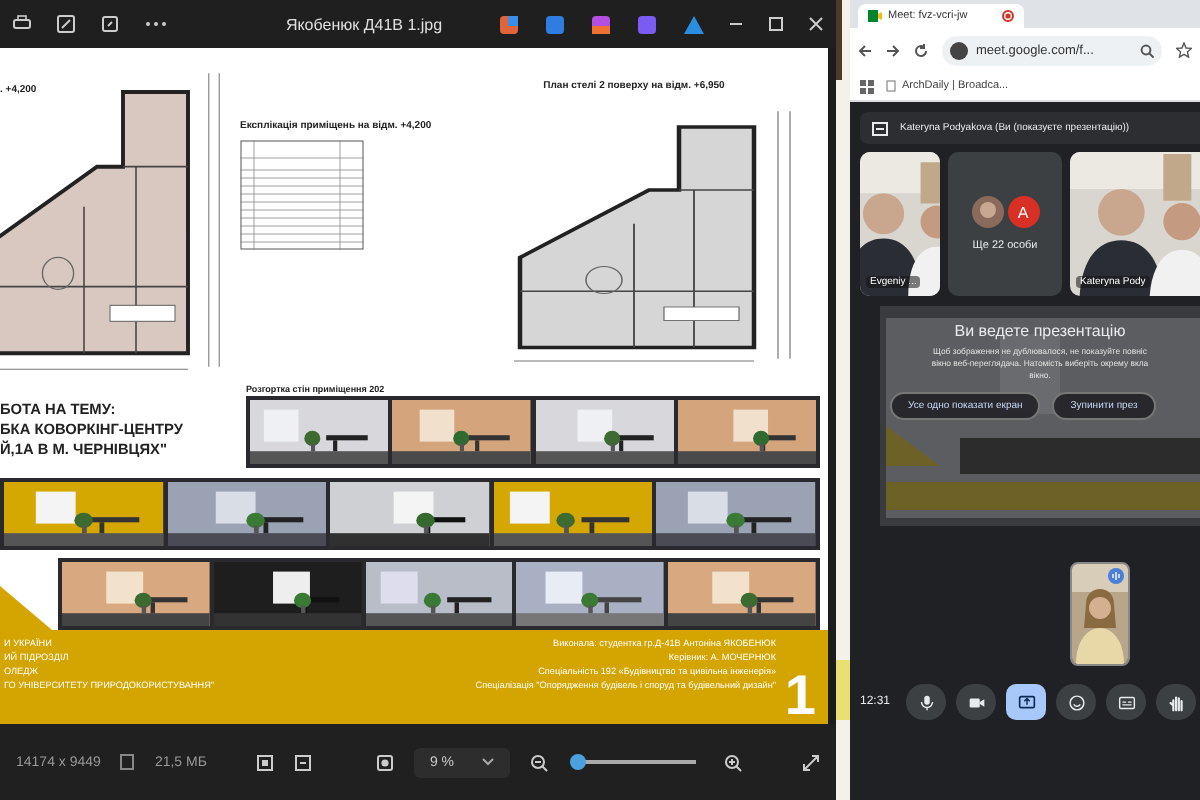 This screenshot has height=800, width=1200. Describe the element at coordinates (539, 762) in the screenshot. I see `zoom-out-icon` at that location.